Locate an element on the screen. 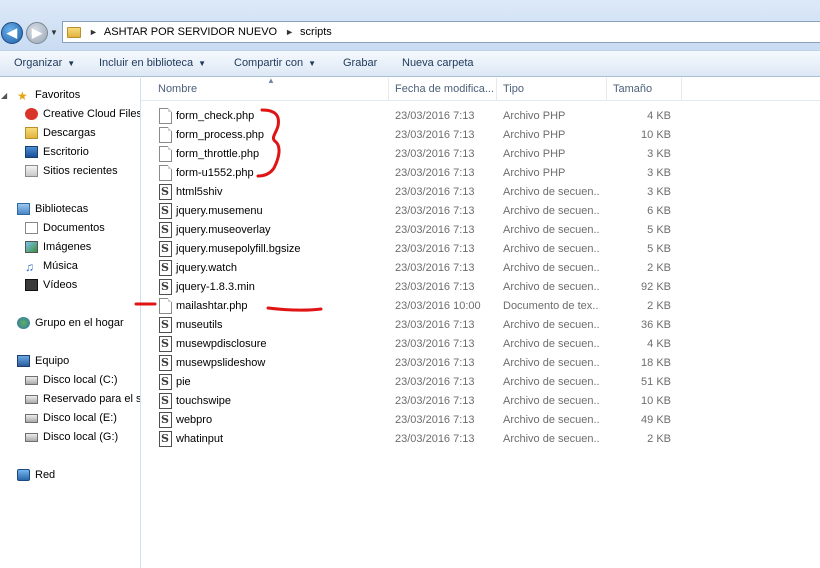 This screenshot has width=820, height=568. creative-cloud-icon is located at coordinates (31, 114).